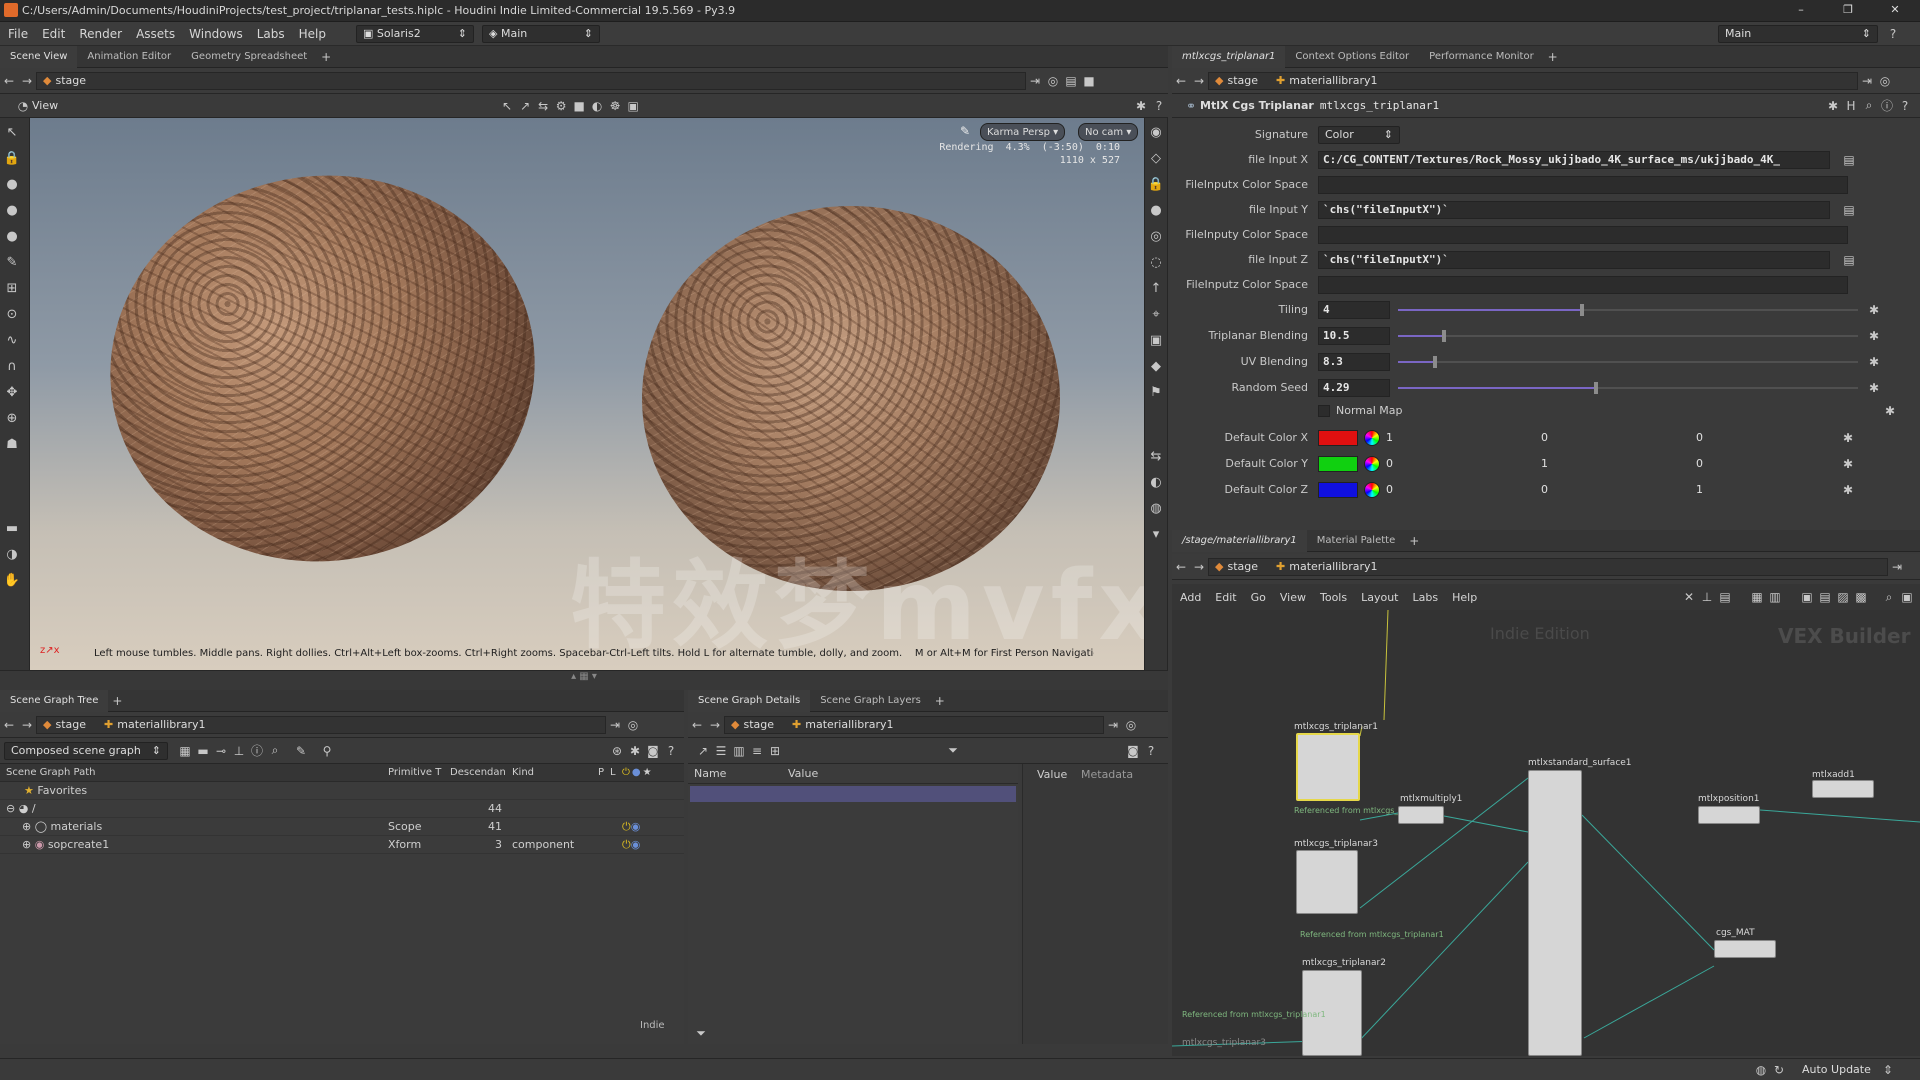 The width and height of the screenshot is (1920, 1080). I want to click on maximize-button: ❐, so click(1848, 11).